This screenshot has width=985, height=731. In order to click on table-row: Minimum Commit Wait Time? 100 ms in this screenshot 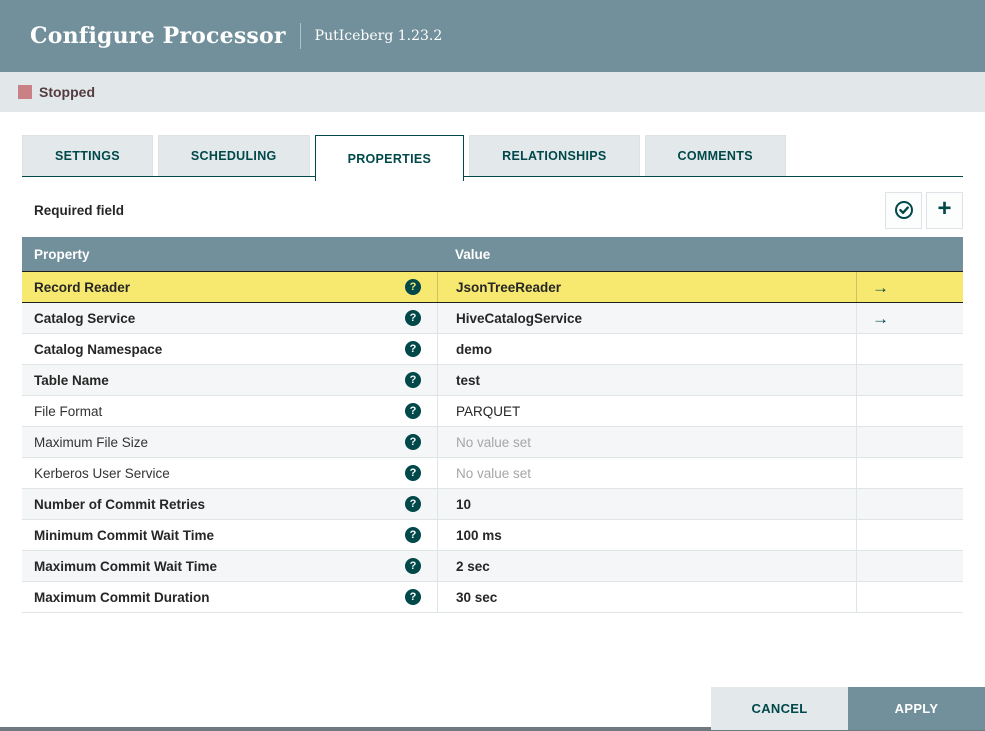, I will do `click(492, 535)`.